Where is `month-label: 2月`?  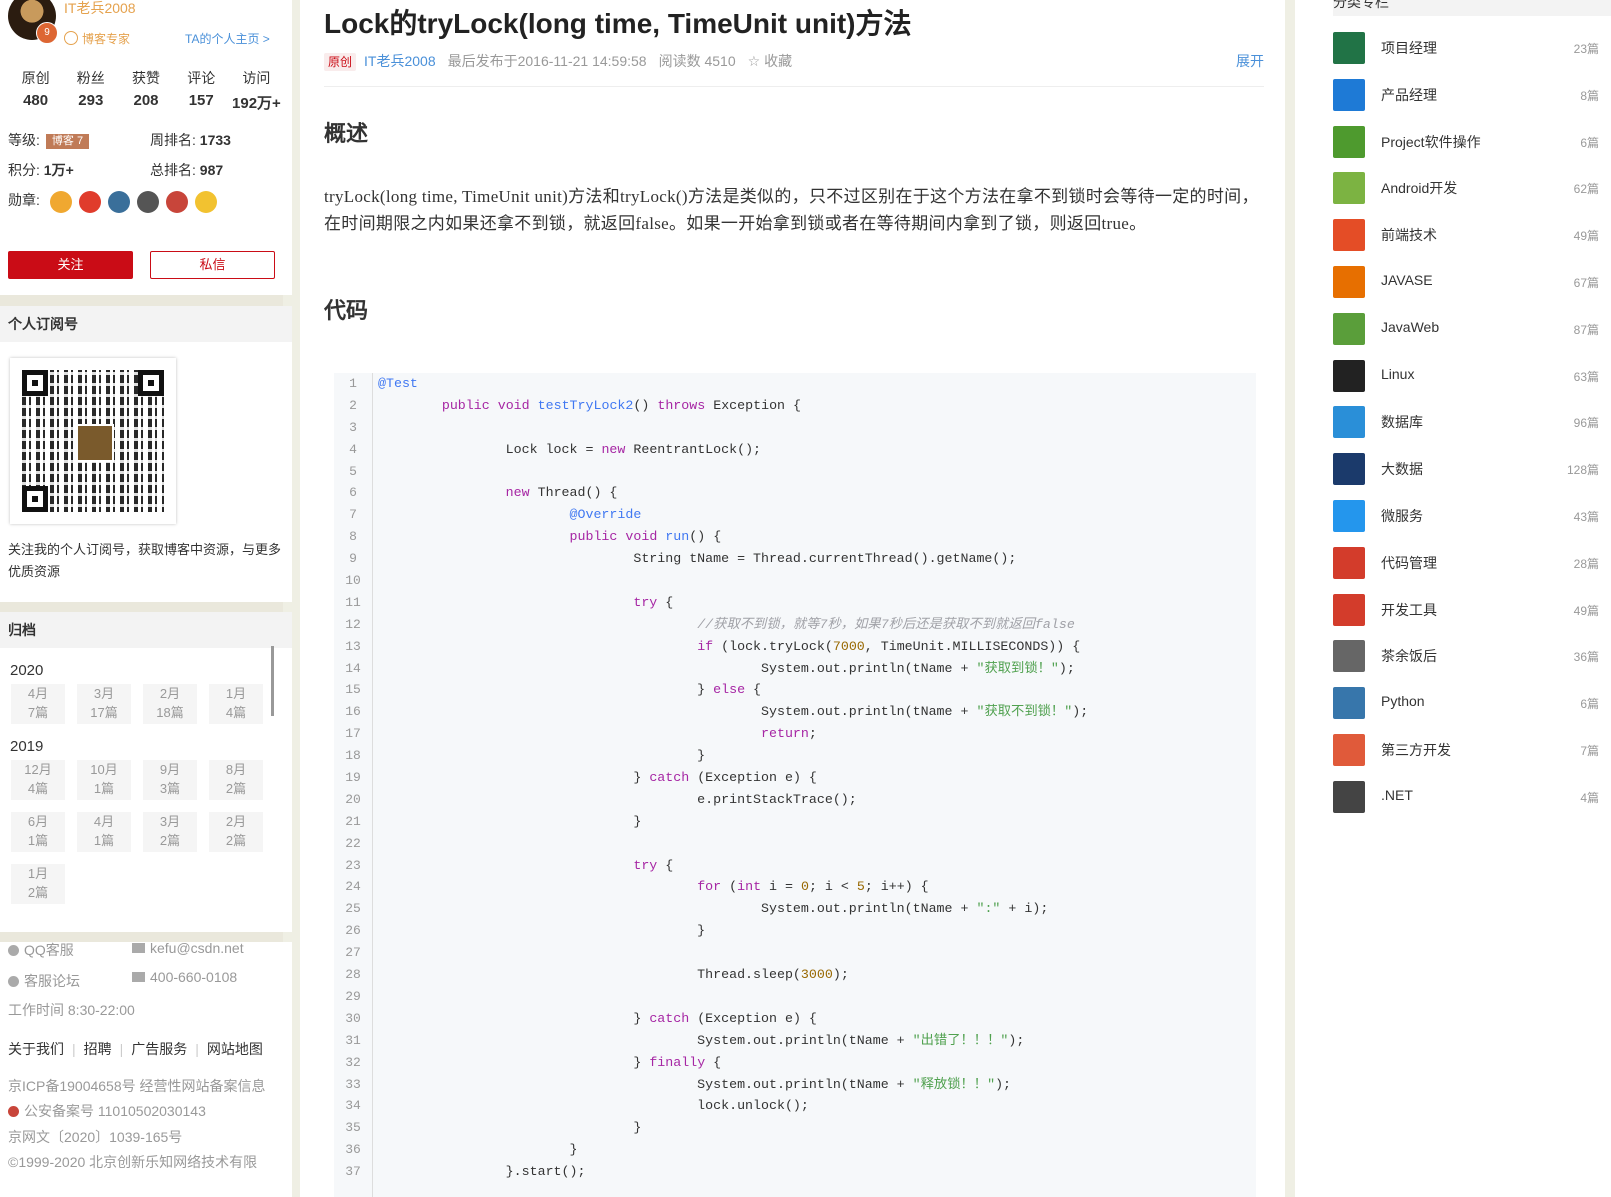 month-label: 2月 is located at coordinates (236, 821).